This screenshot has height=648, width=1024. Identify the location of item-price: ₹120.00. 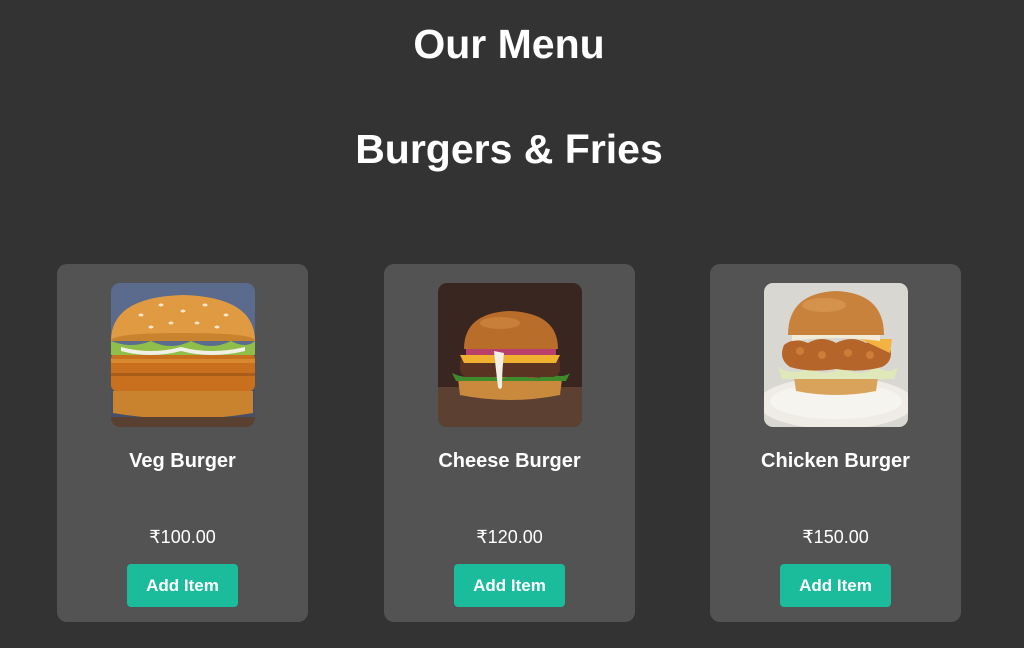
(509, 537).